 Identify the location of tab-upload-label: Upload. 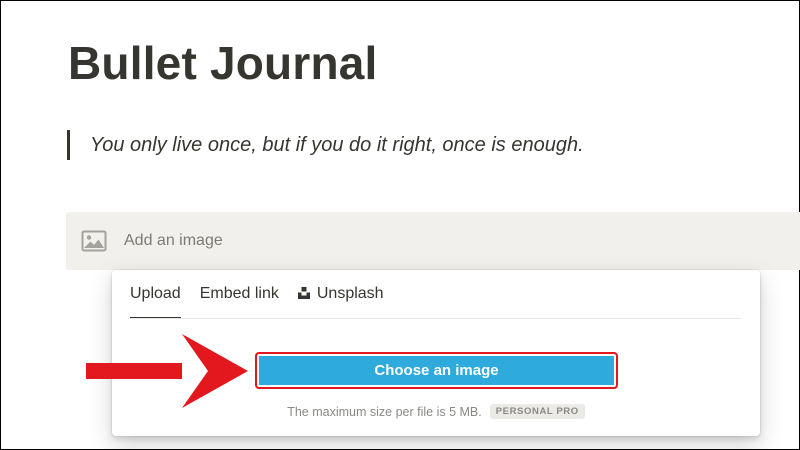
(155, 293).